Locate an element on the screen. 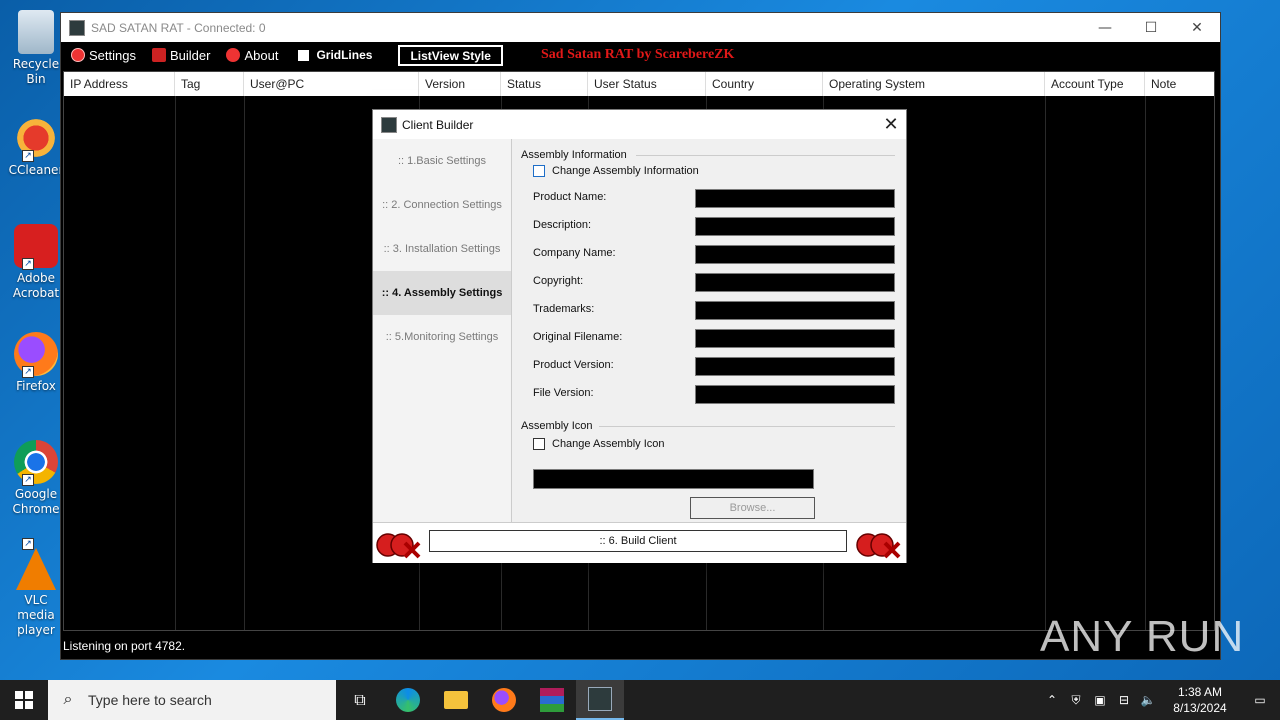 Image resolution: width=1280 pixels, height=720 pixels. menu-about: About is located at coordinates (252, 55).